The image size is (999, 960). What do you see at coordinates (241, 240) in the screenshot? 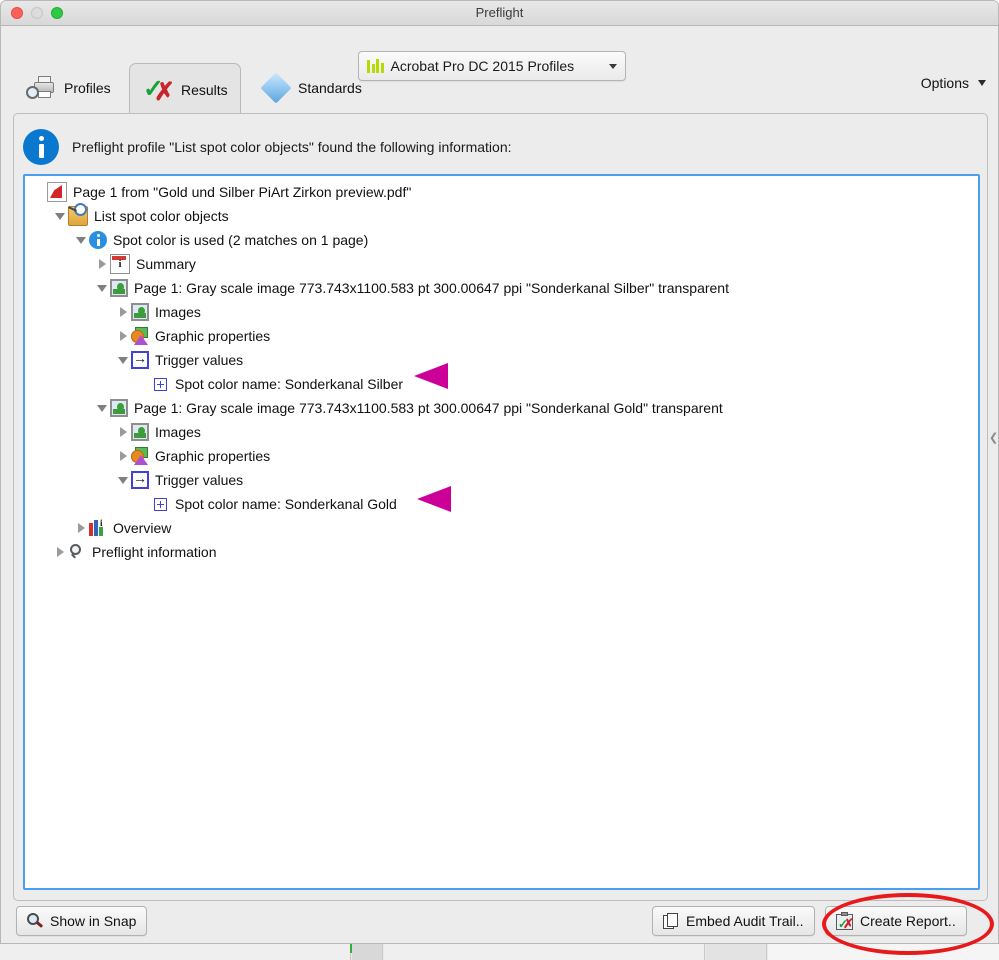
I see `tree-row-label: Spot color is used (2 matches on 1 page)` at bounding box center [241, 240].